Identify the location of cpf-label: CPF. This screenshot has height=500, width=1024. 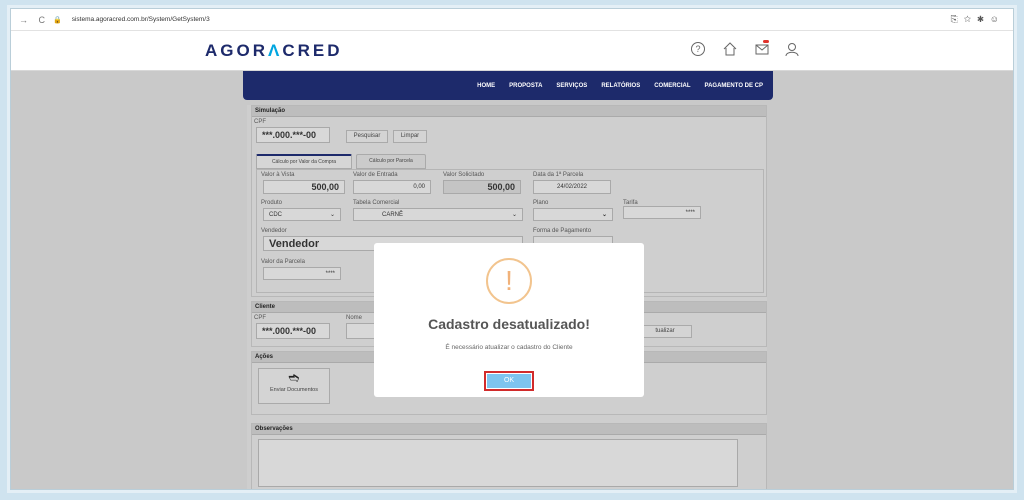
(260, 122).